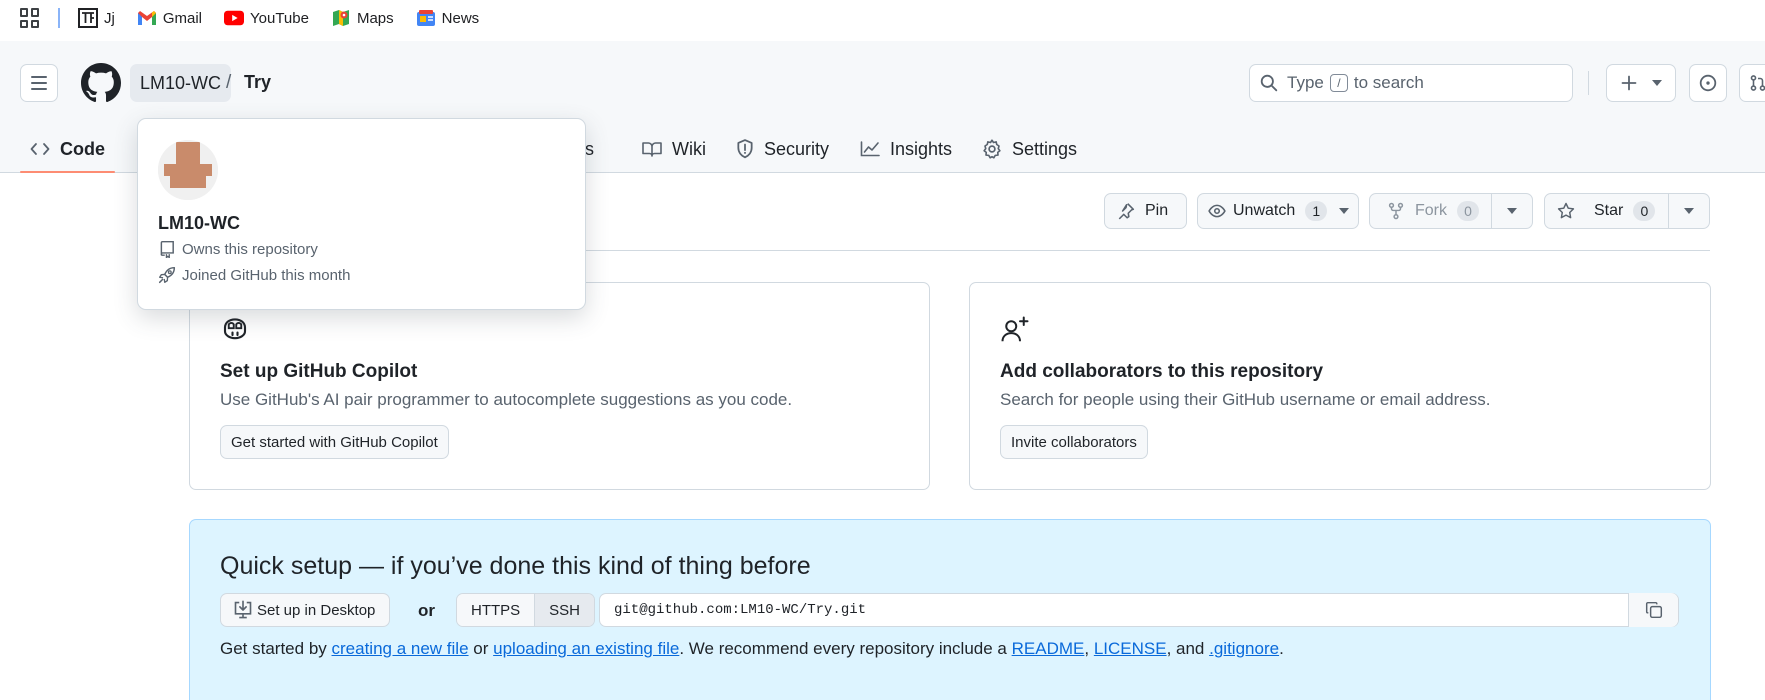 The image size is (1765, 700). I want to click on copy-icon, so click(1653, 610).